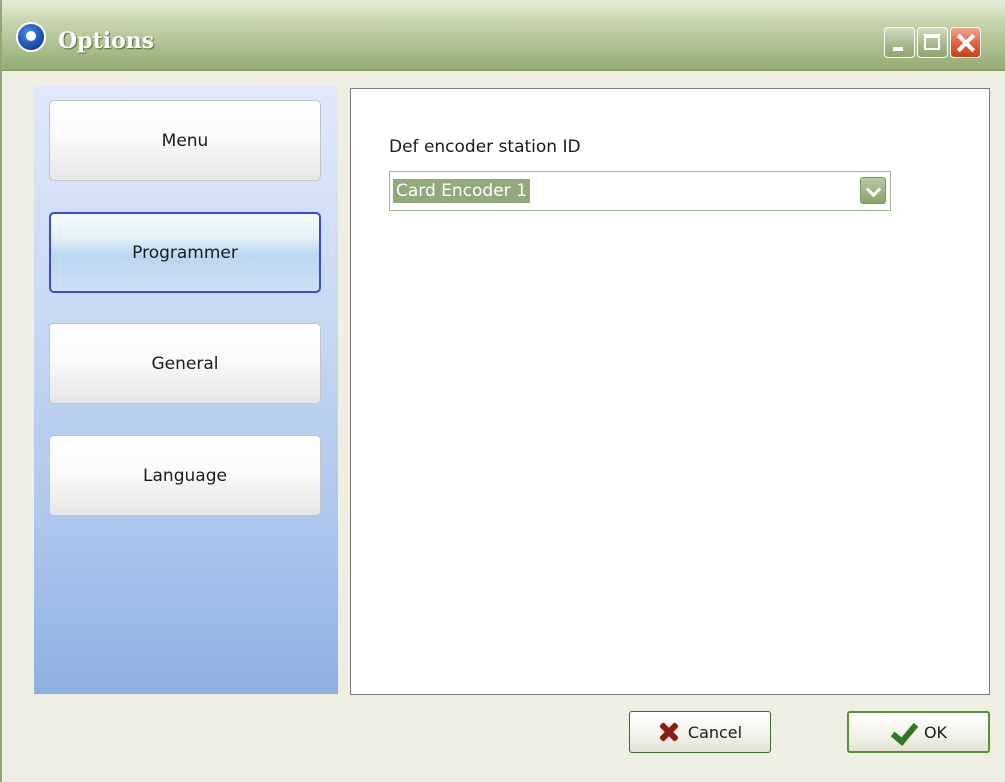 This screenshot has width=1005, height=782. I want to click on nav-item-programmer: Programmer, so click(185, 252).